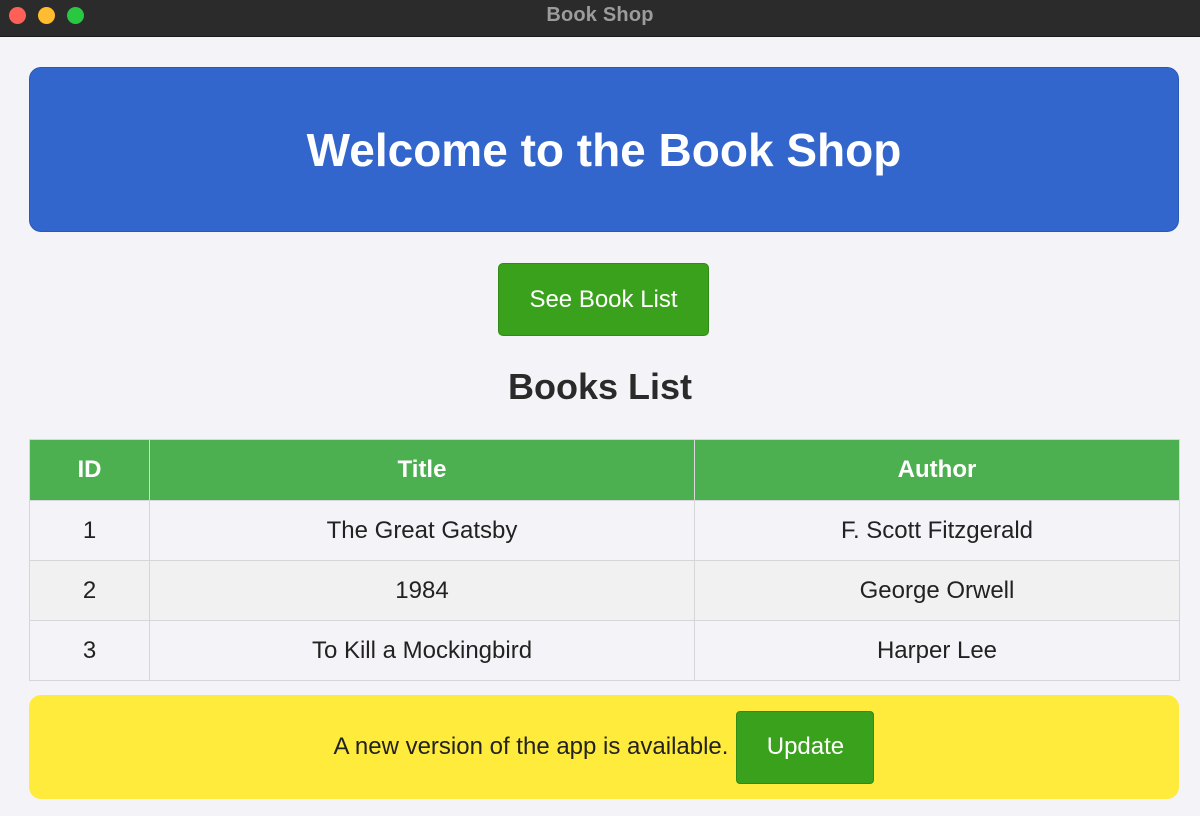 Image resolution: width=1200 pixels, height=816 pixels. What do you see at coordinates (600, 386) in the screenshot?
I see `books-list-heading: Books List` at bounding box center [600, 386].